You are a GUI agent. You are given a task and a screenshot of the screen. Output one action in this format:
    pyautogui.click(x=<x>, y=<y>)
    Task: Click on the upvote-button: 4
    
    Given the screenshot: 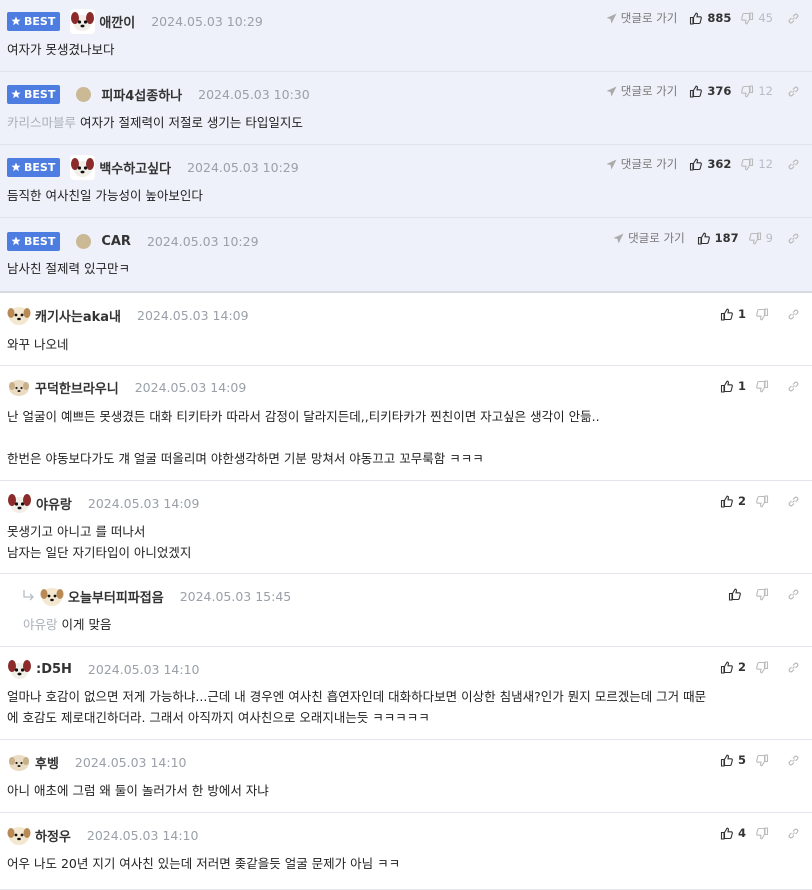 What is the action you would take?
    pyautogui.click(x=733, y=833)
    